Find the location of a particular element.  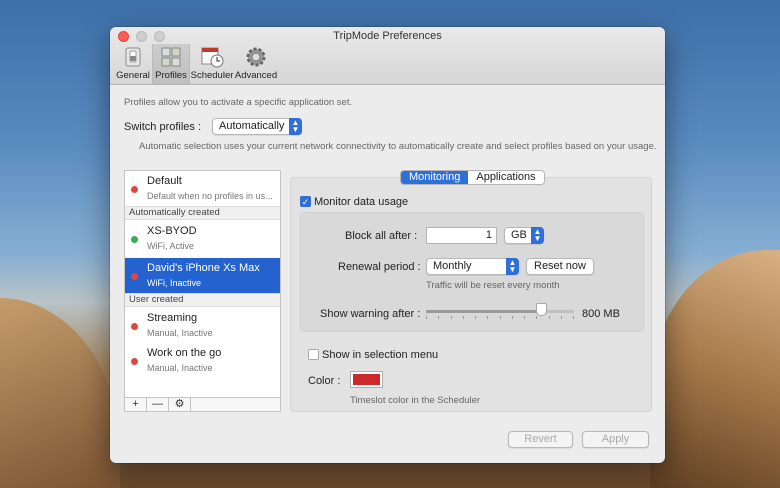

warning-slider-thumb is located at coordinates (542, 309).